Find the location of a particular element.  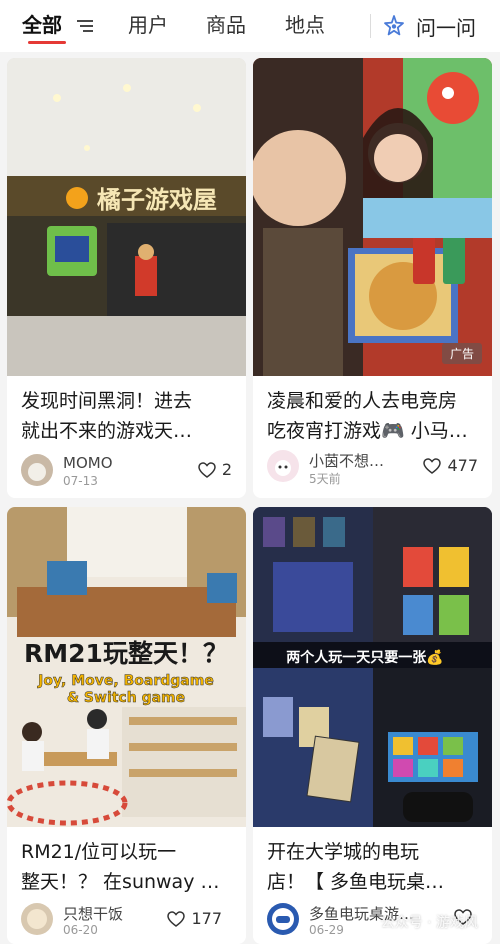

tab-users: 用户 is located at coordinates (148, 25).